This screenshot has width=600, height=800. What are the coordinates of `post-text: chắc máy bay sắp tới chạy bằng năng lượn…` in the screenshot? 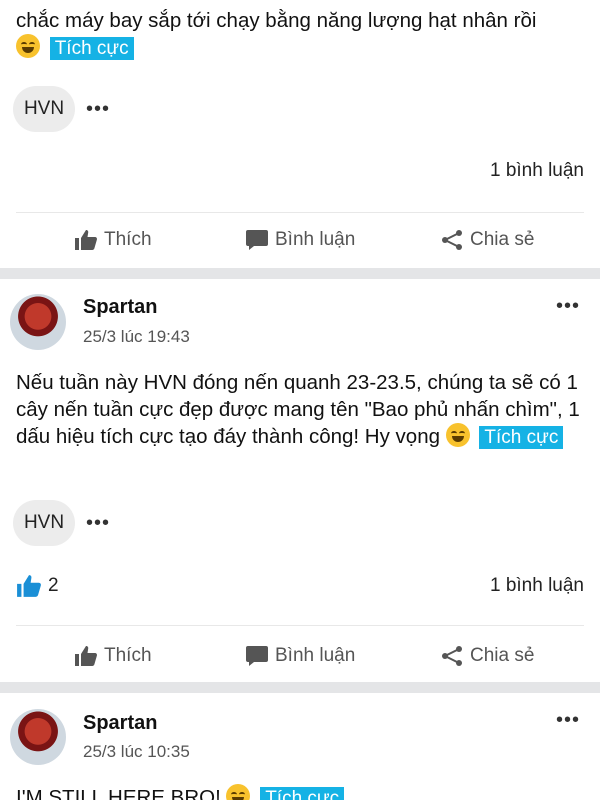 It's located at (276, 34).